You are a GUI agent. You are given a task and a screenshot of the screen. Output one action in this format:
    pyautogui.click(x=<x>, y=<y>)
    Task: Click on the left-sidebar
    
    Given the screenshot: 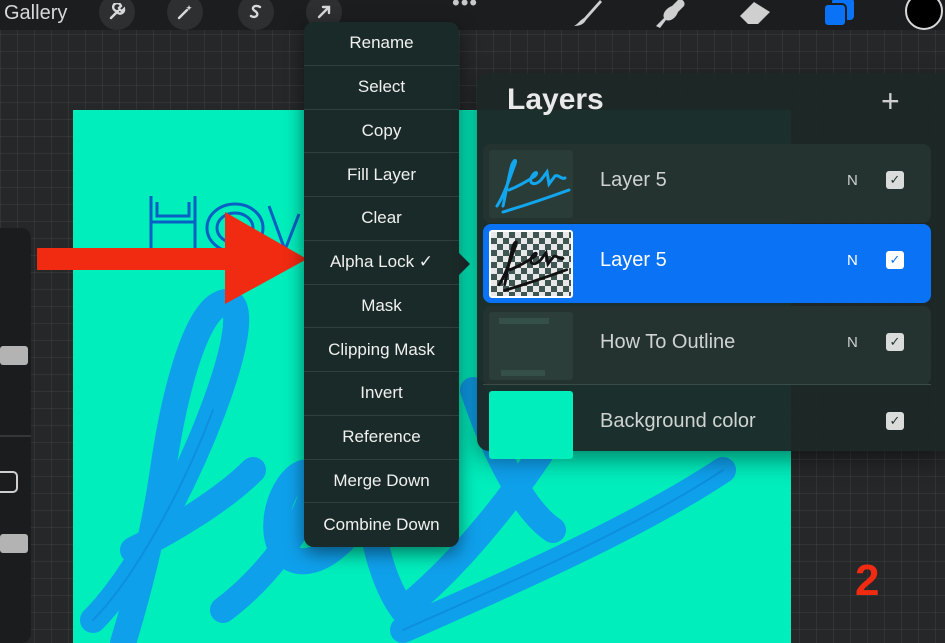 What is the action you would take?
    pyautogui.click(x=15, y=435)
    